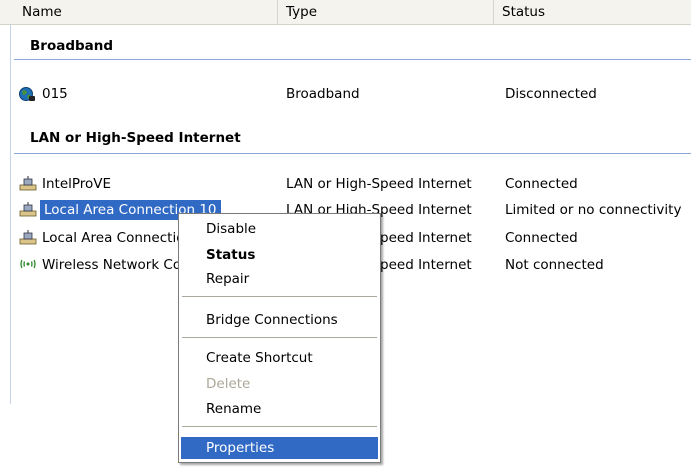 The width and height of the screenshot is (691, 469). I want to click on menu-item-properties: Properties, so click(279, 448).